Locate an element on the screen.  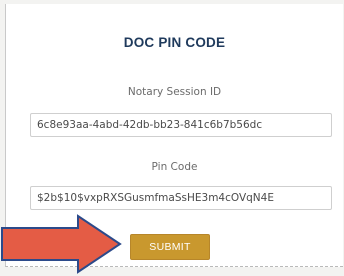
notary-session-id-label: Notary Session ID is located at coordinates (174, 92).